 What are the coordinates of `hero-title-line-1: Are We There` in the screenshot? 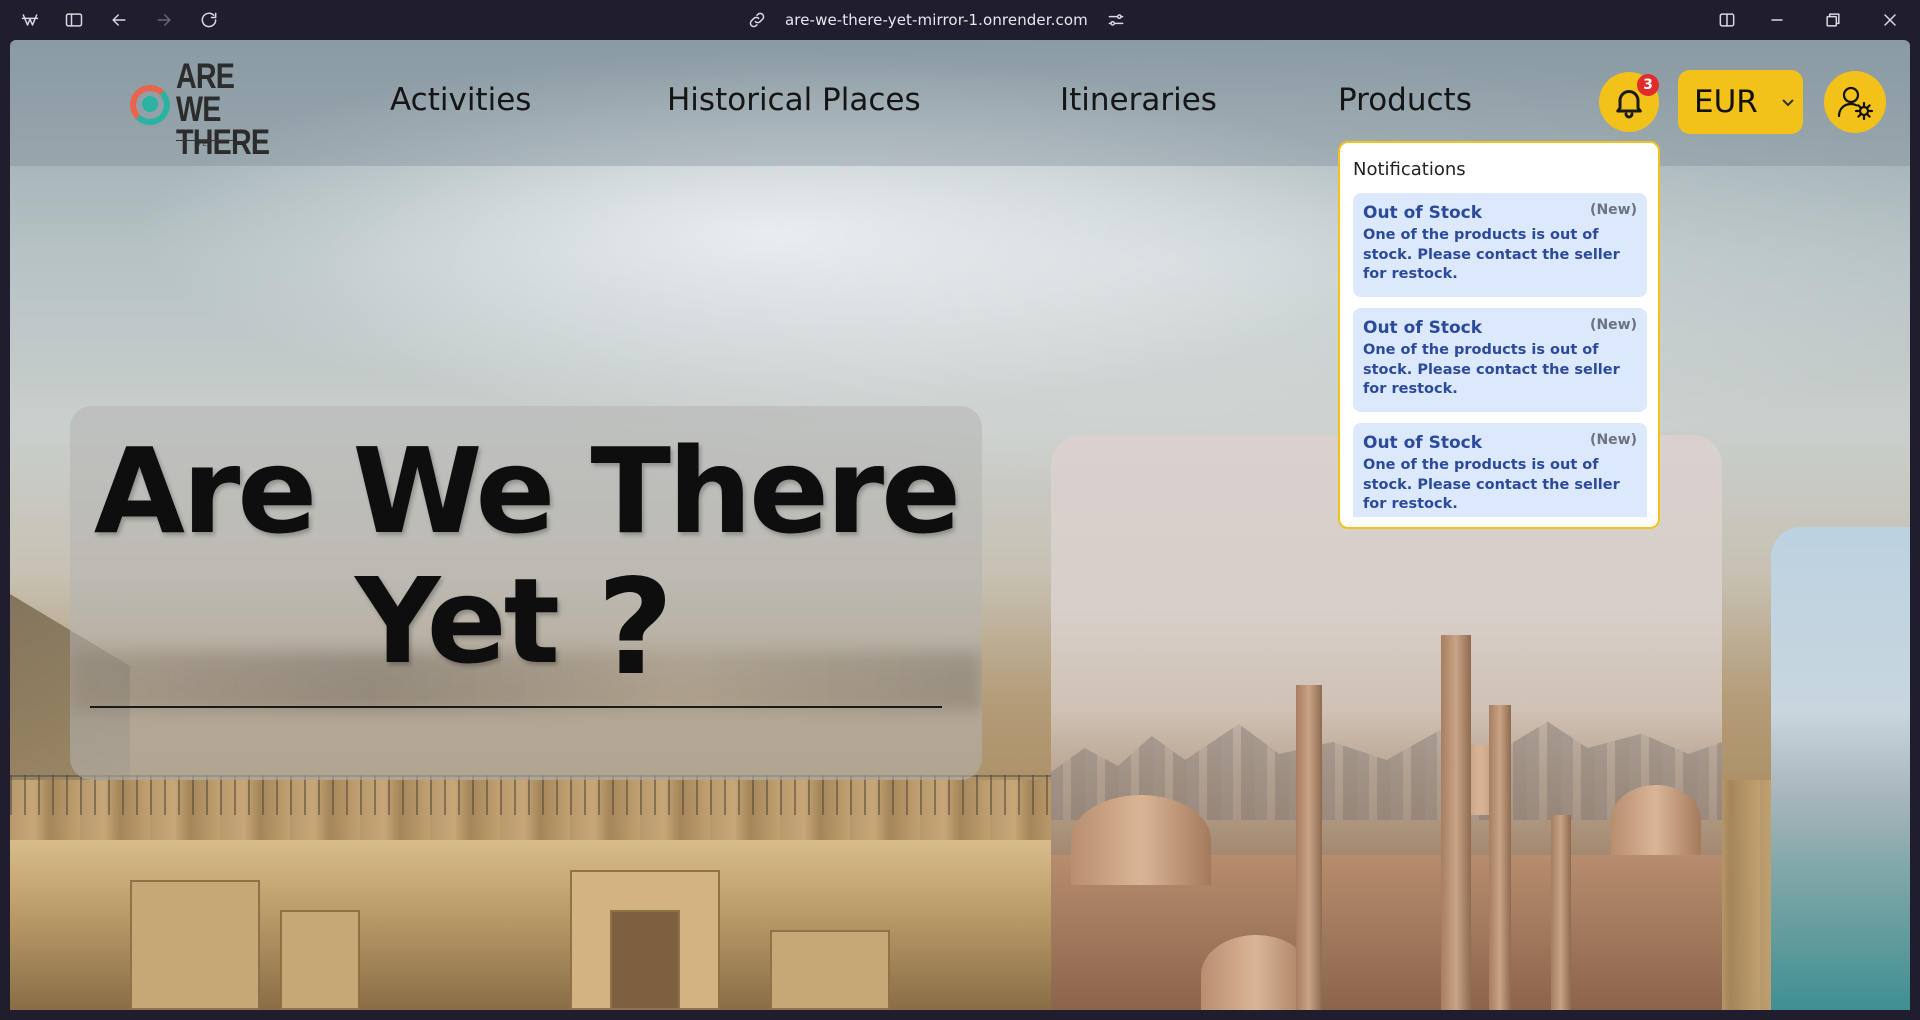 It's located at (527, 491).